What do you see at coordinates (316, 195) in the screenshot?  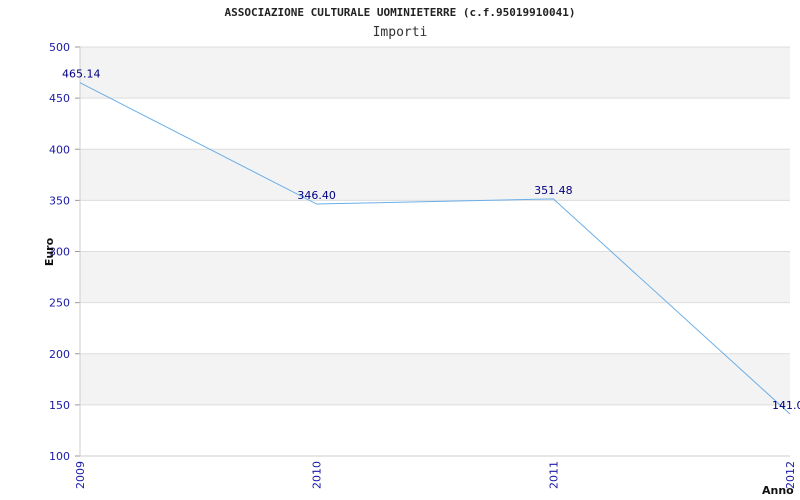 I see `data-label: 346.40` at bounding box center [316, 195].